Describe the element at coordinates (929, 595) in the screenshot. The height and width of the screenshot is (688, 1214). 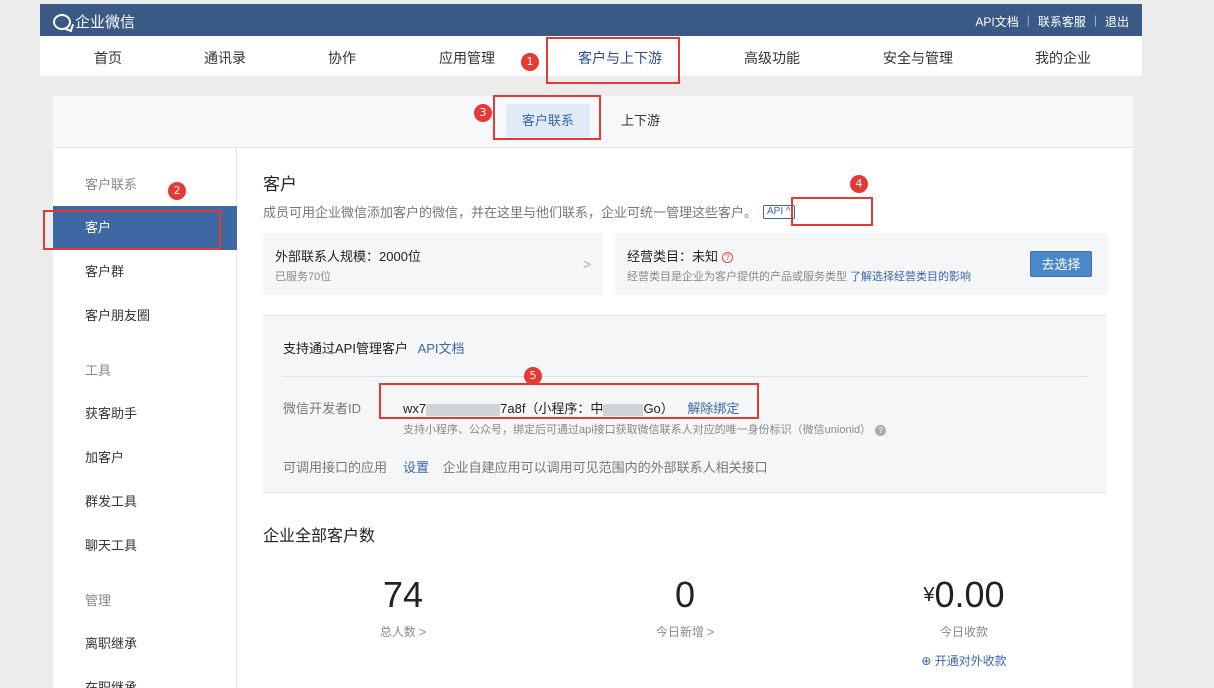
I see `currency-symbol: ¥` at that location.